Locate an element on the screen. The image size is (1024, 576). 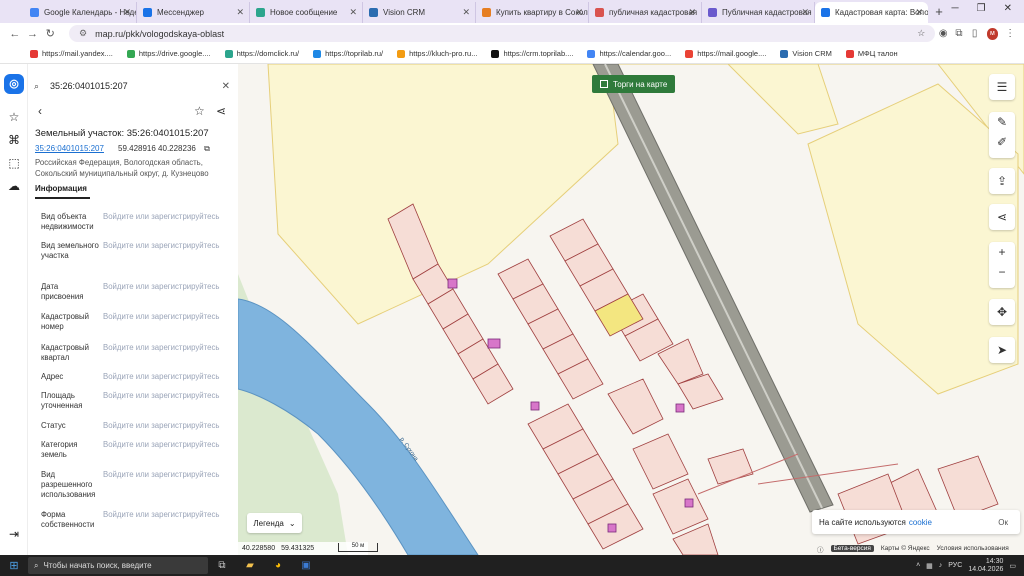
browser-tab: Новое сообщение ✕ is located at coordinates (306, 12).